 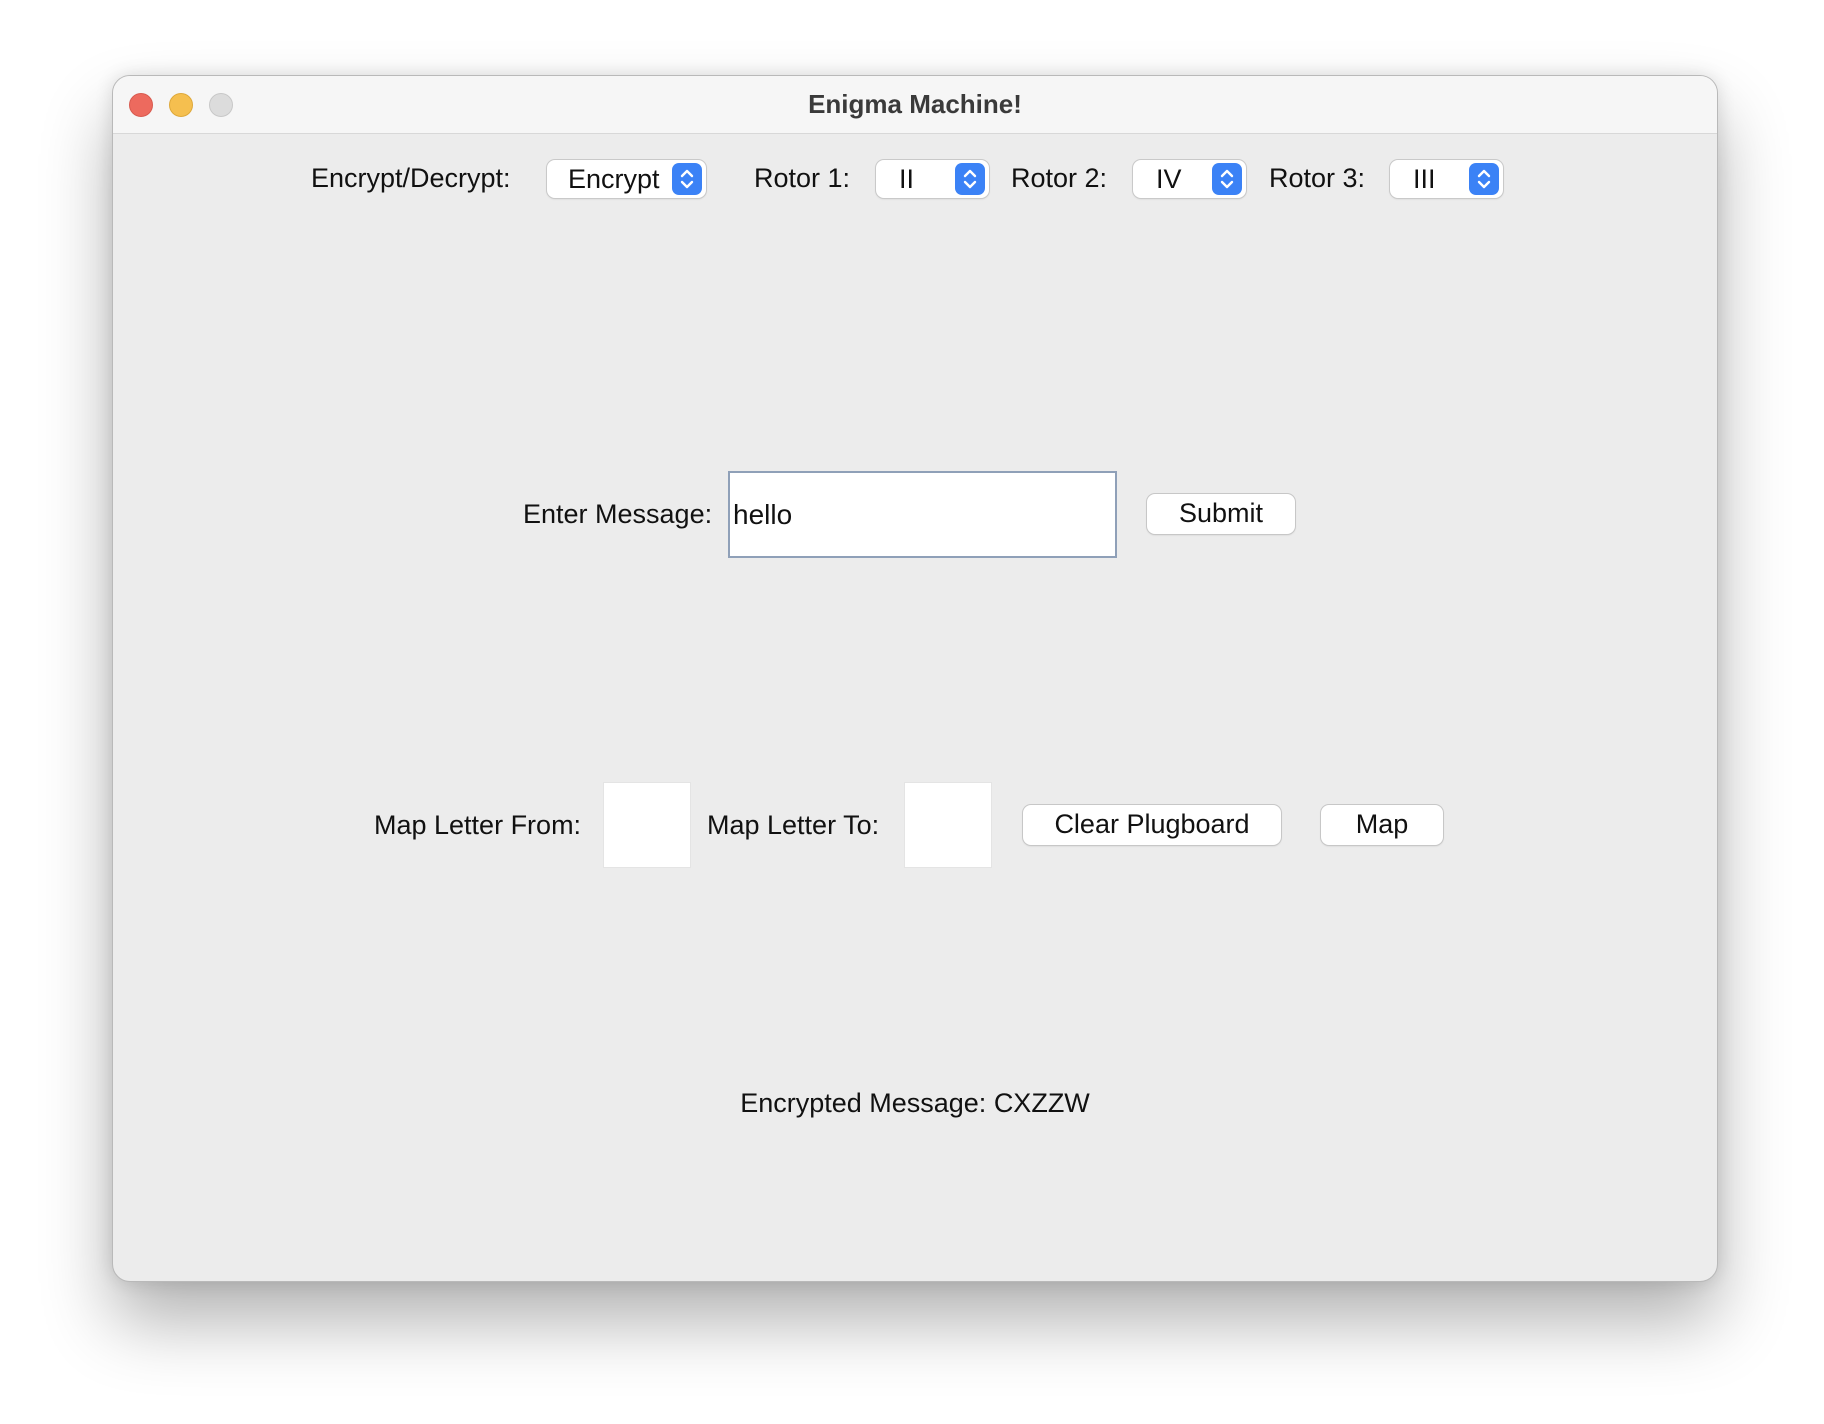 What do you see at coordinates (478, 825) in the screenshot?
I see `map-from-label: Map Letter From:` at bounding box center [478, 825].